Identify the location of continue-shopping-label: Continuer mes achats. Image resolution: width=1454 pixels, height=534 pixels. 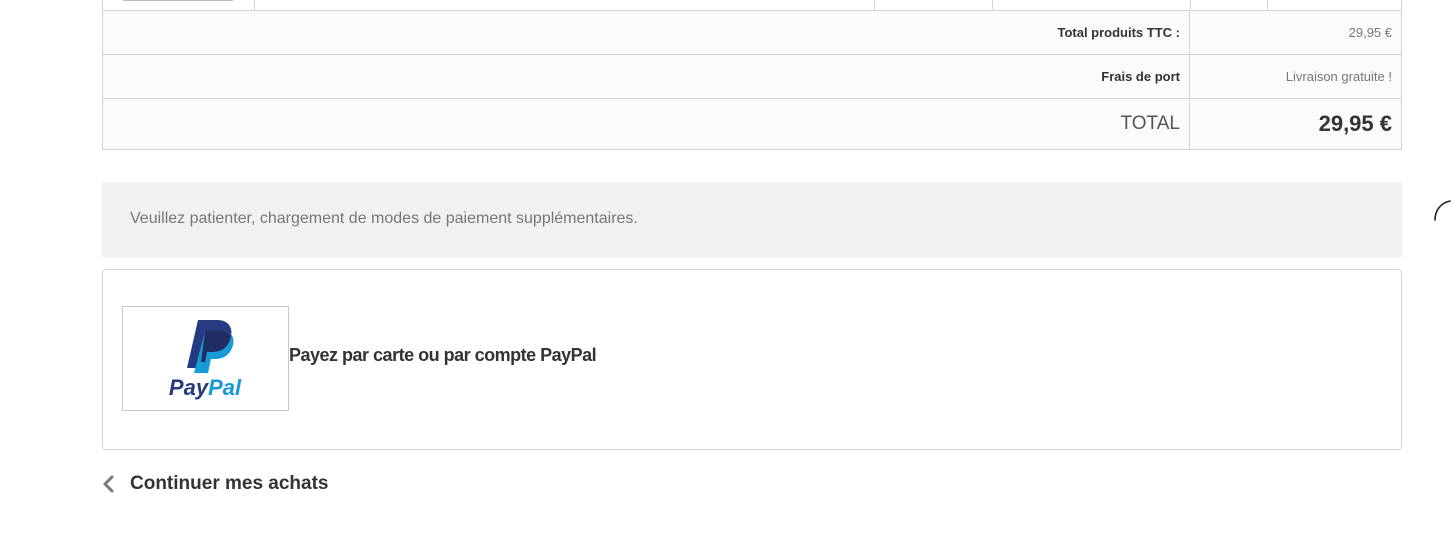
(229, 484).